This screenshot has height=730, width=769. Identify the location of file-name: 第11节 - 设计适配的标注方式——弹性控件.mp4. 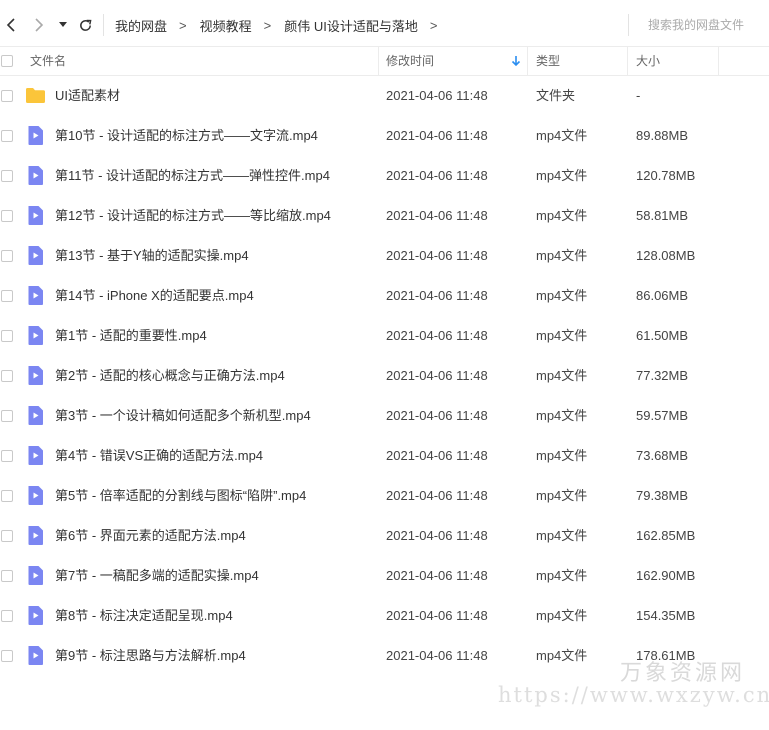
(192, 176).